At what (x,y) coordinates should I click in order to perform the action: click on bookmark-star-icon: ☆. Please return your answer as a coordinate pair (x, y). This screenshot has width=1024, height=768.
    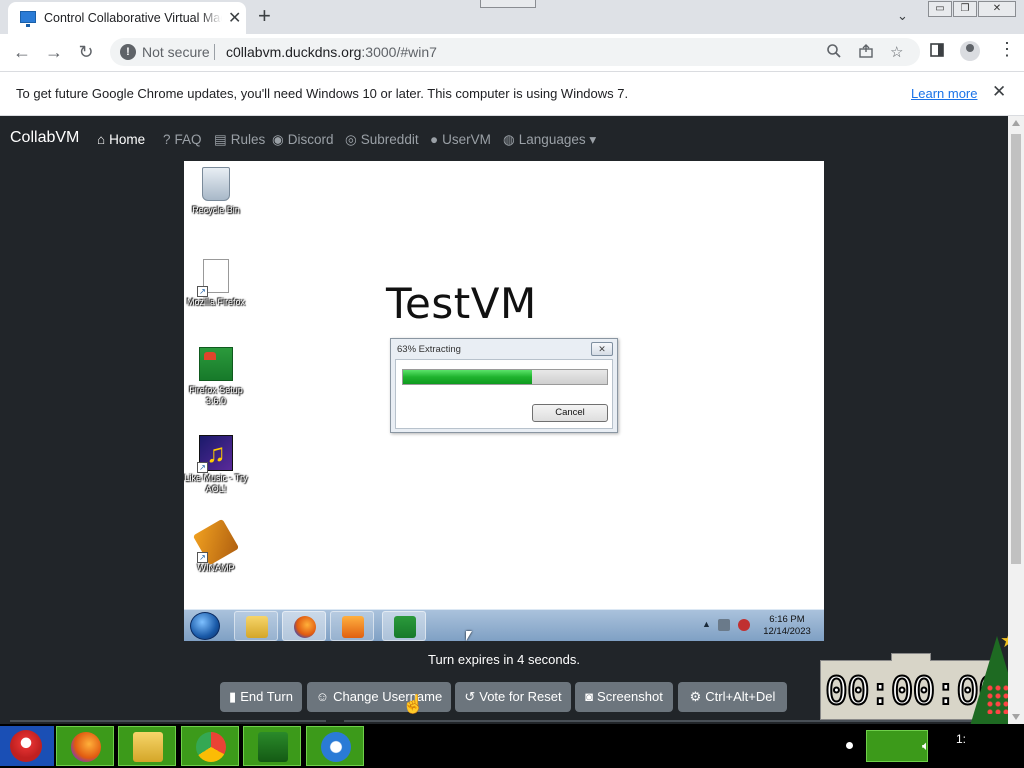
    Looking at the image, I should click on (896, 52).